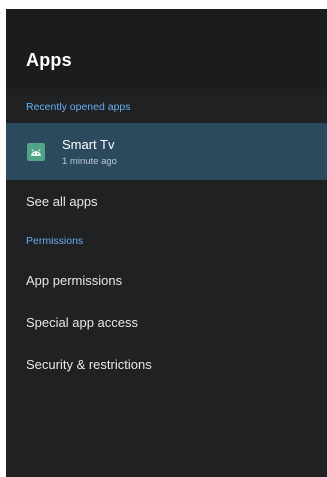 This screenshot has width=327, height=477. I want to click on page-title: Apps, so click(49, 60).